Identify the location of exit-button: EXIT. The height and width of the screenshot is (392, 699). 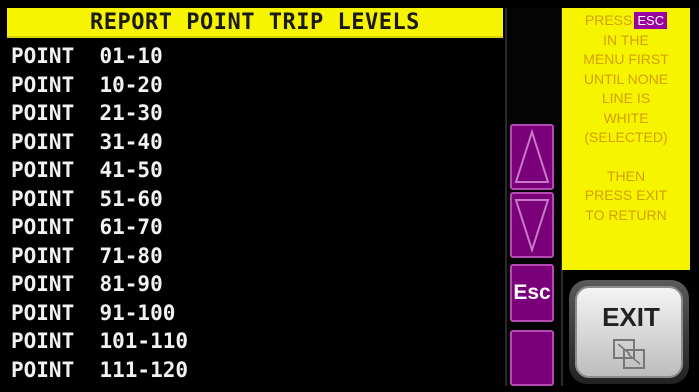
(629, 332).